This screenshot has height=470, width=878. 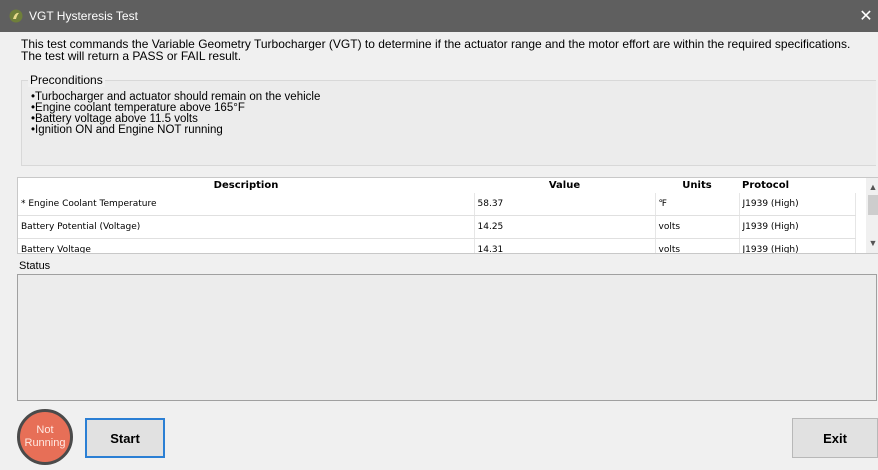 What do you see at coordinates (45, 430) in the screenshot?
I see `indicator-line-1: Not` at bounding box center [45, 430].